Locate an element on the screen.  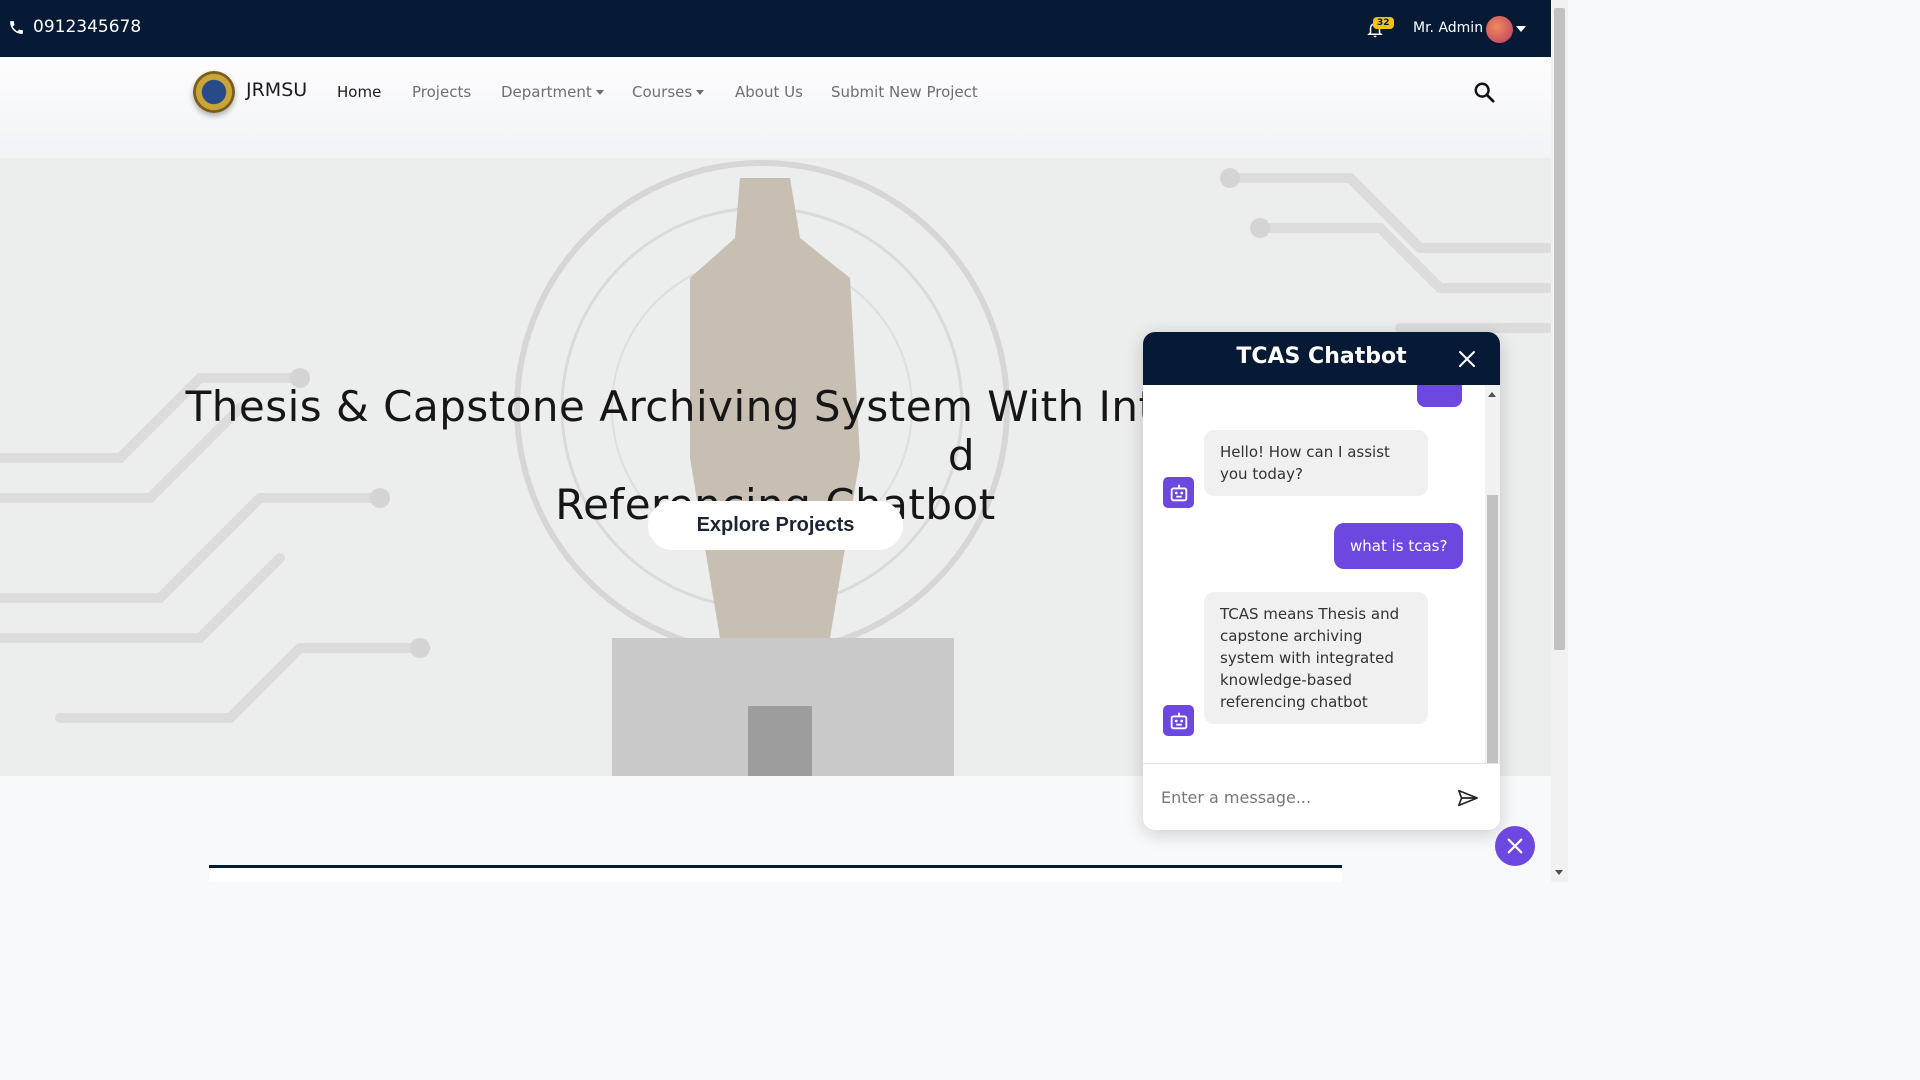
nav-label: Courses is located at coordinates (662, 92).